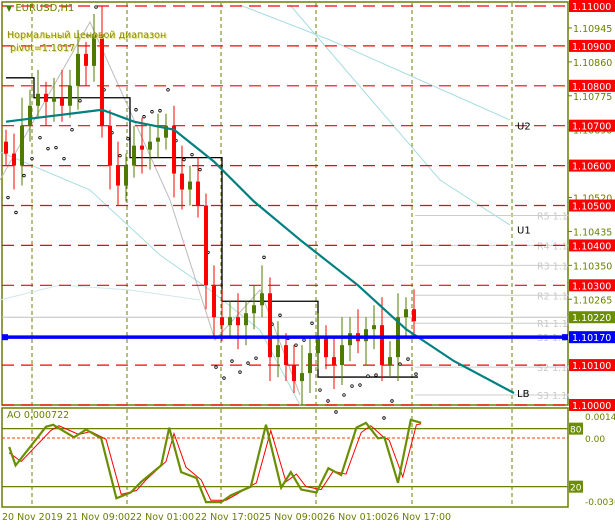 This screenshot has width=615, height=528. I want to click on channel-line-u2, so click(375, 62).